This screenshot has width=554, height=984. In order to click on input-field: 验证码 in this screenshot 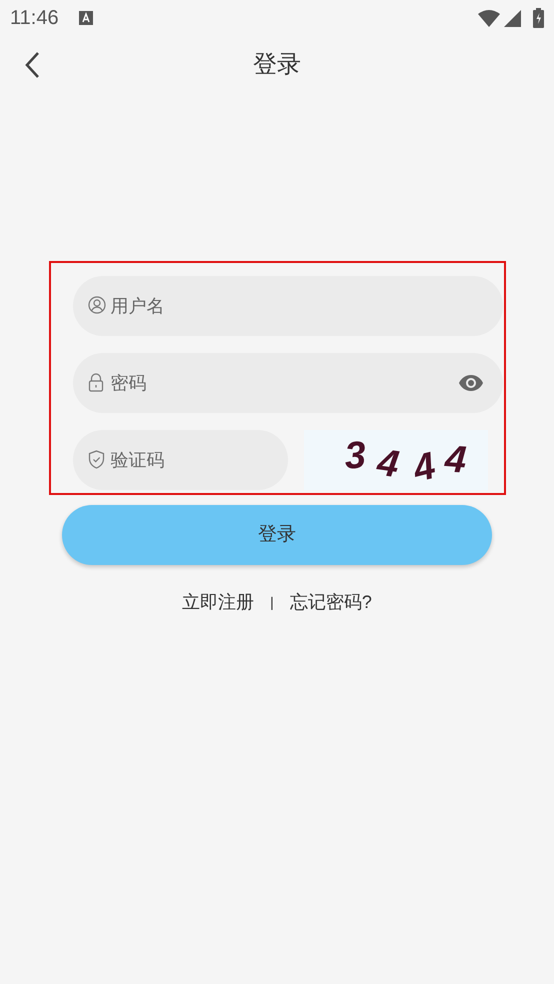, I will do `click(180, 460)`.